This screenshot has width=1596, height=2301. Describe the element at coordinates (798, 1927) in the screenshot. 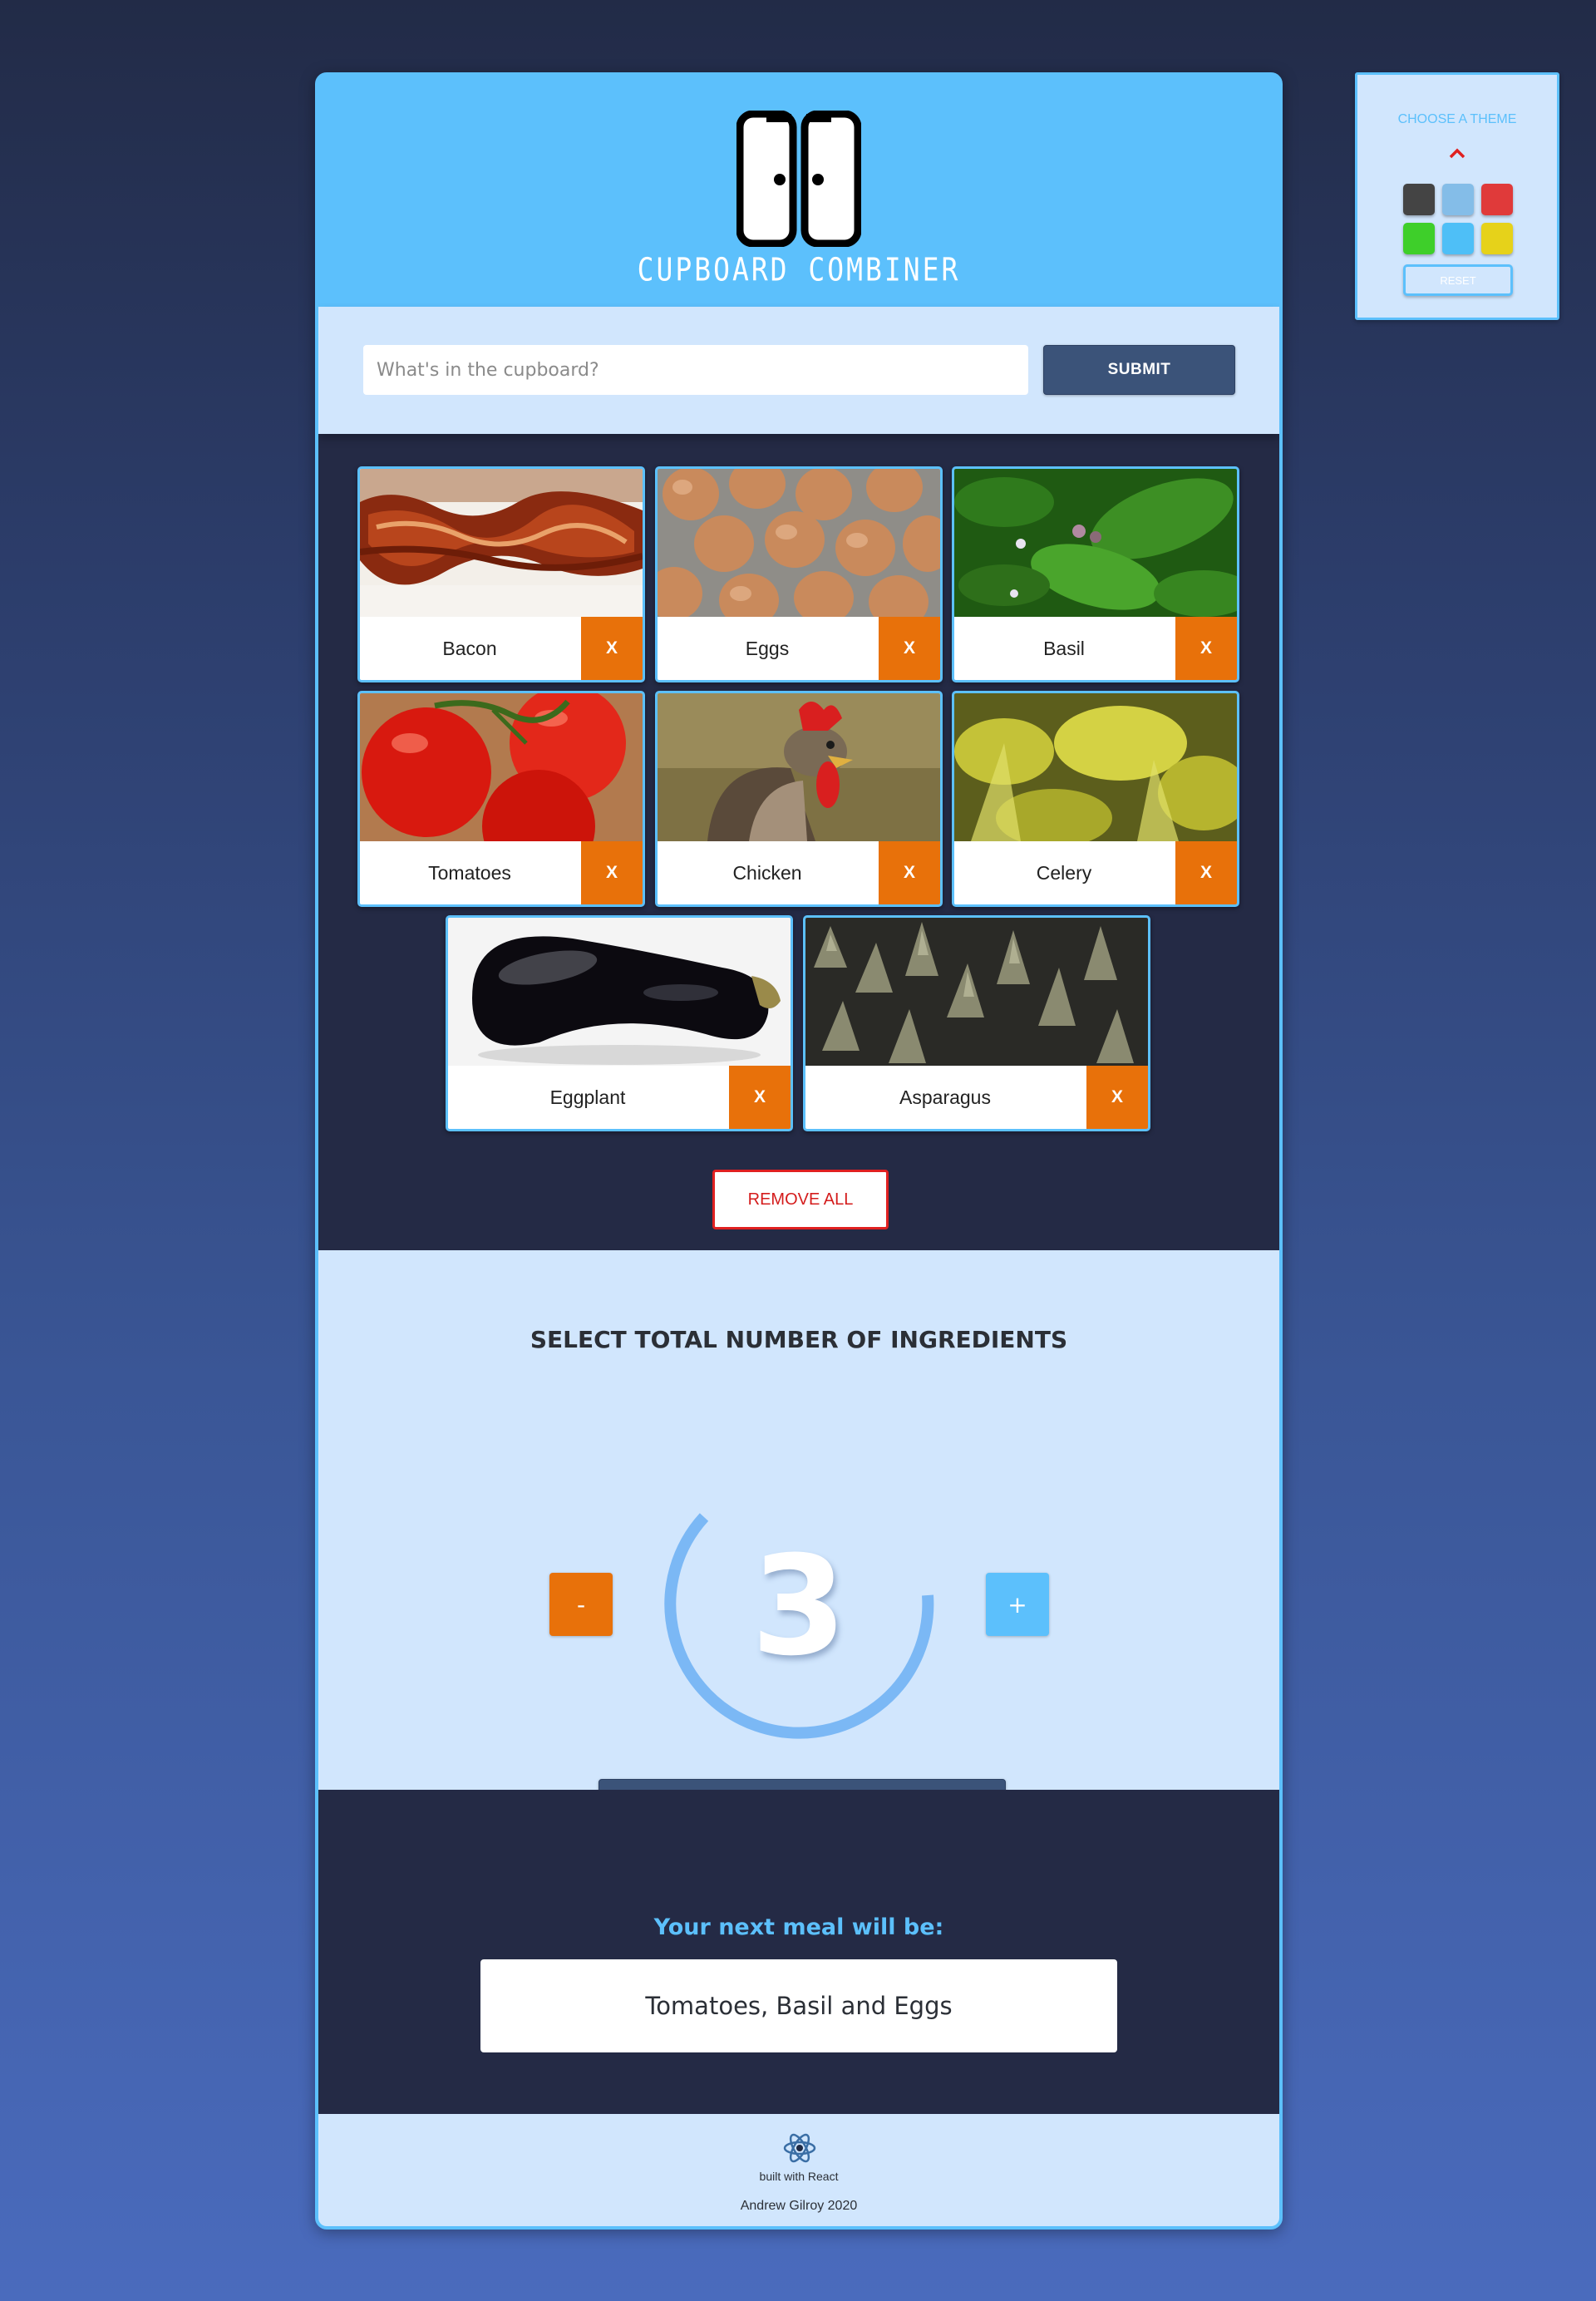

I see `result-label: Your next meal will be:` at that location.